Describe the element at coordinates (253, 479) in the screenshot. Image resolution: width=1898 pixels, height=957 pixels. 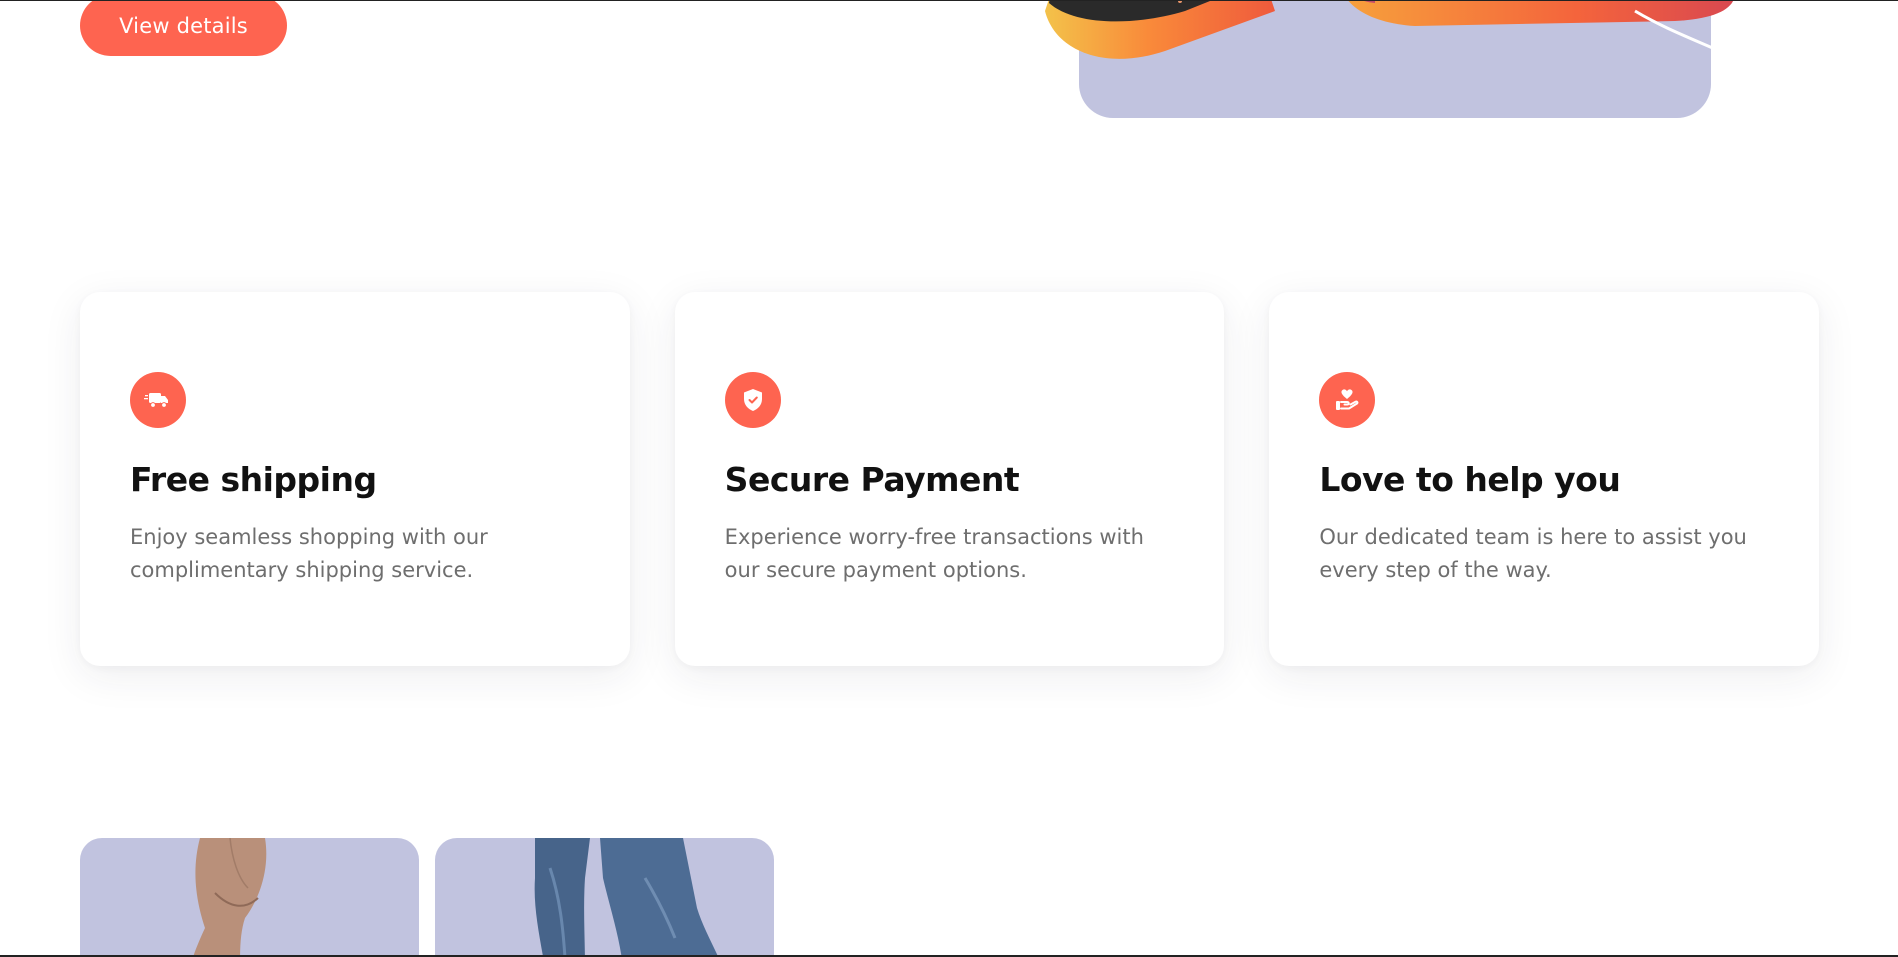
I see `feature-title: Free shipping` at that location.